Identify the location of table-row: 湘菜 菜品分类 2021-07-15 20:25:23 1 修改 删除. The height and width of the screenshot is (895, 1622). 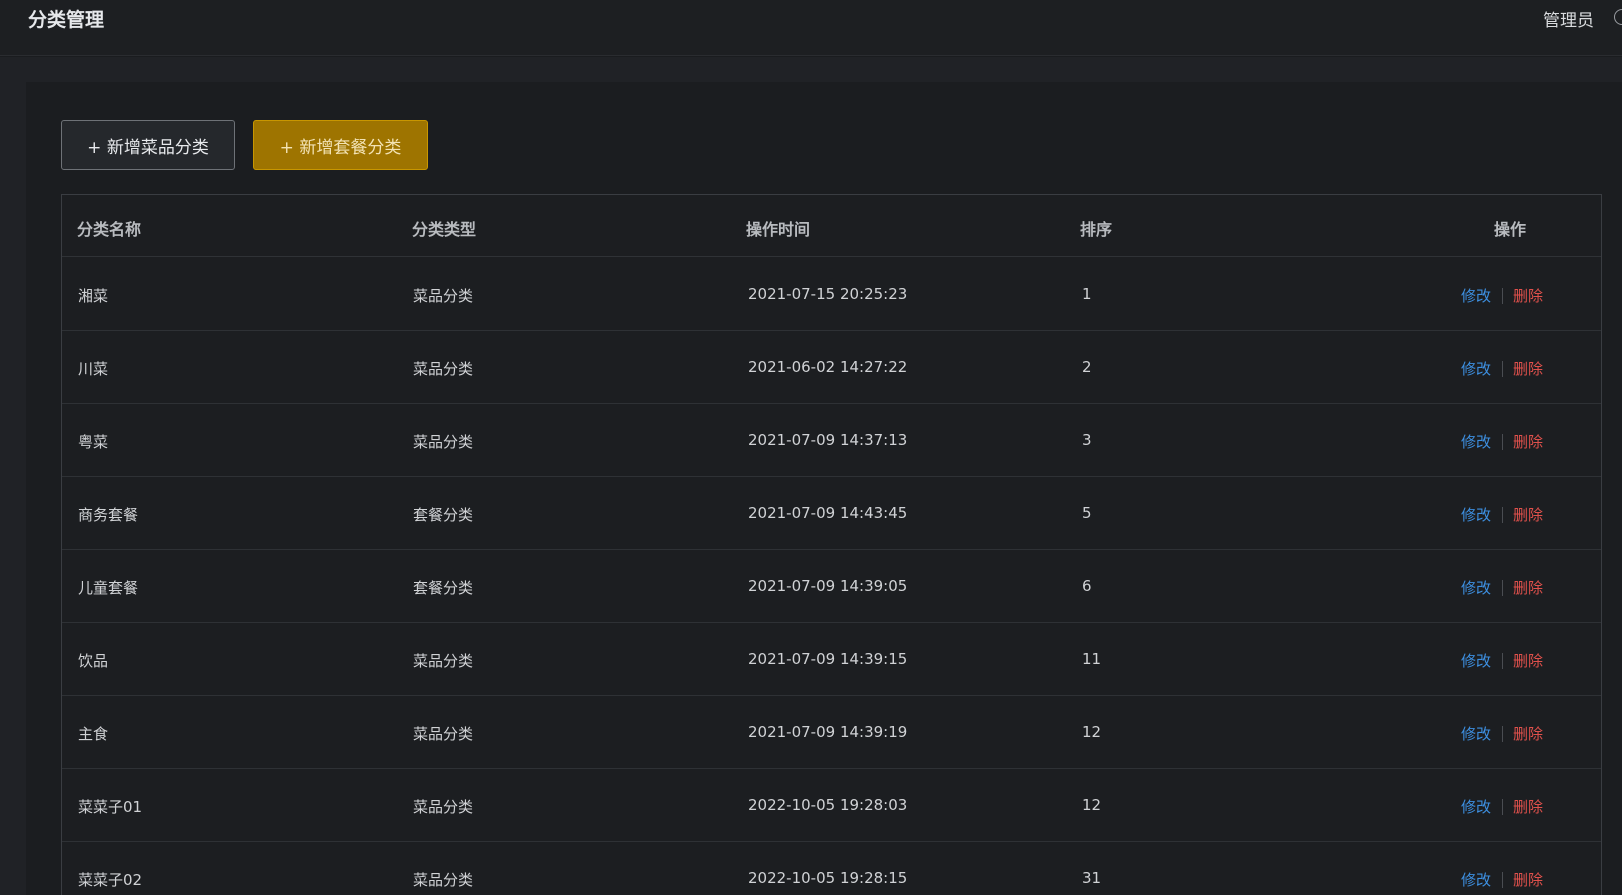
(831, 294).